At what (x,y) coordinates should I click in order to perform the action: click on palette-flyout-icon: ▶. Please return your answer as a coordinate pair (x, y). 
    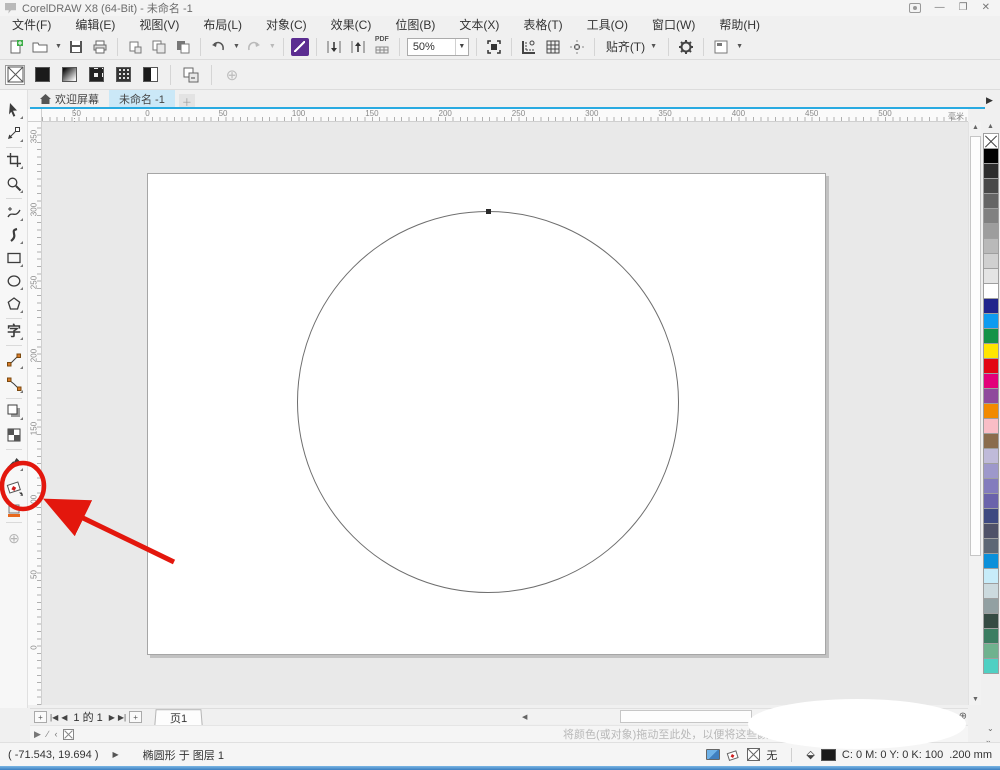
    Looking at the image, I should click on (37, 734).